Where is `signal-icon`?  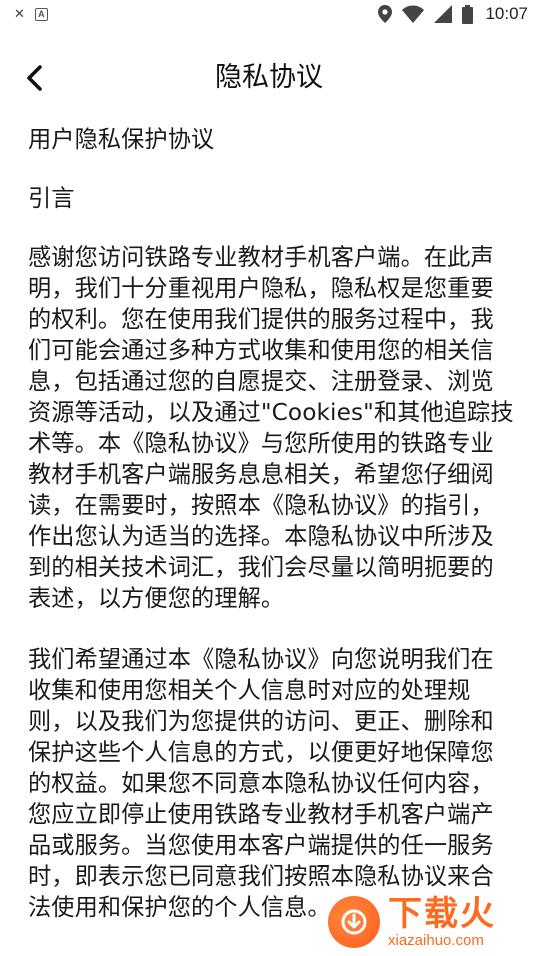
signal-icon is located at coordinates (443, 14).